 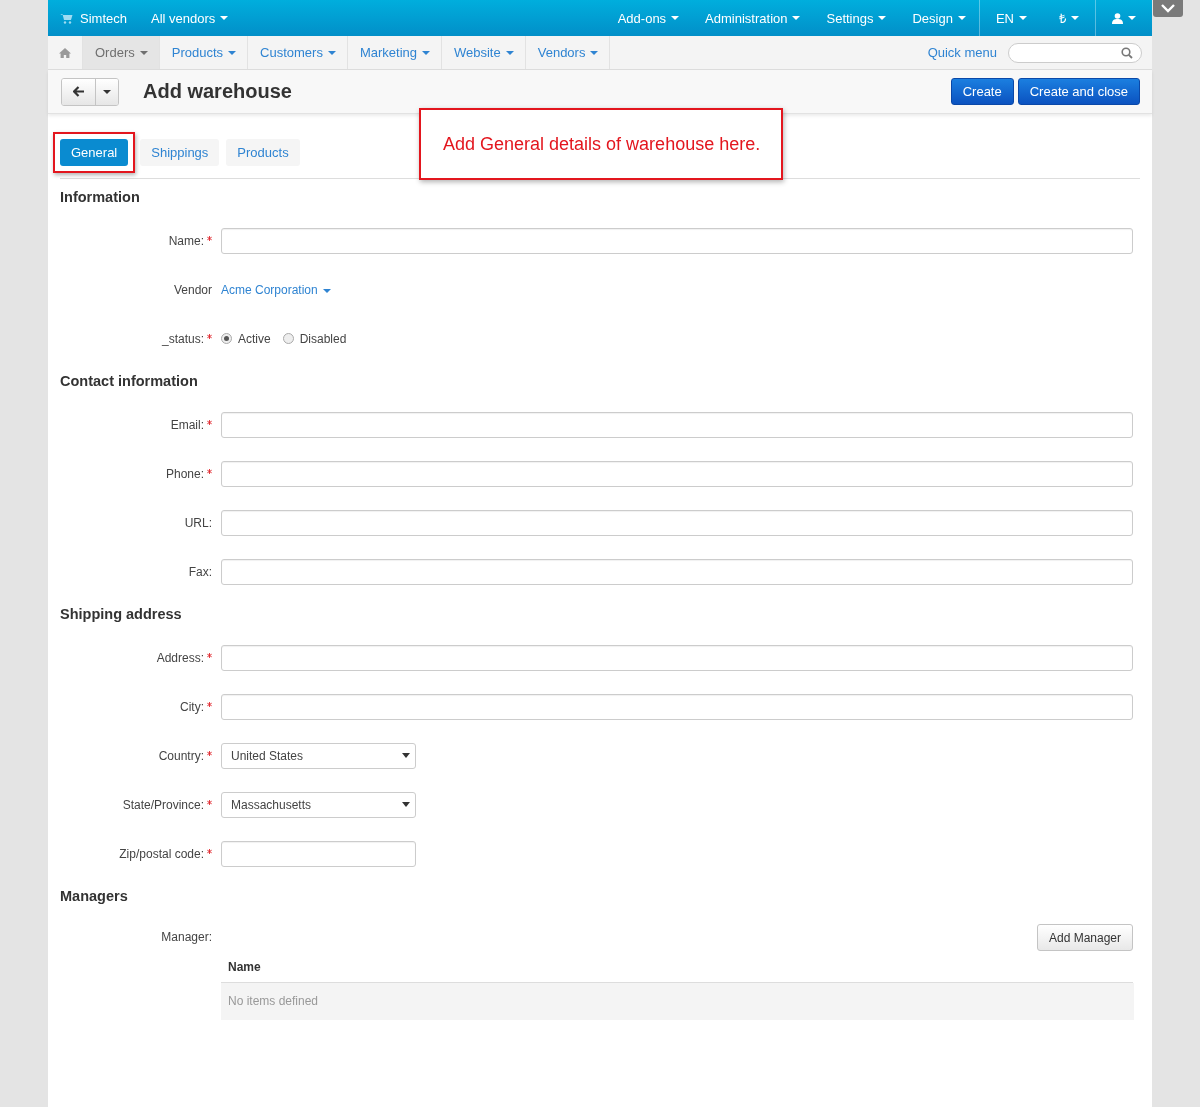 What do you see at coordinates (186, 937) in the screenshot?
I see `field-label: Manager:` at bounding box center [186, 937].